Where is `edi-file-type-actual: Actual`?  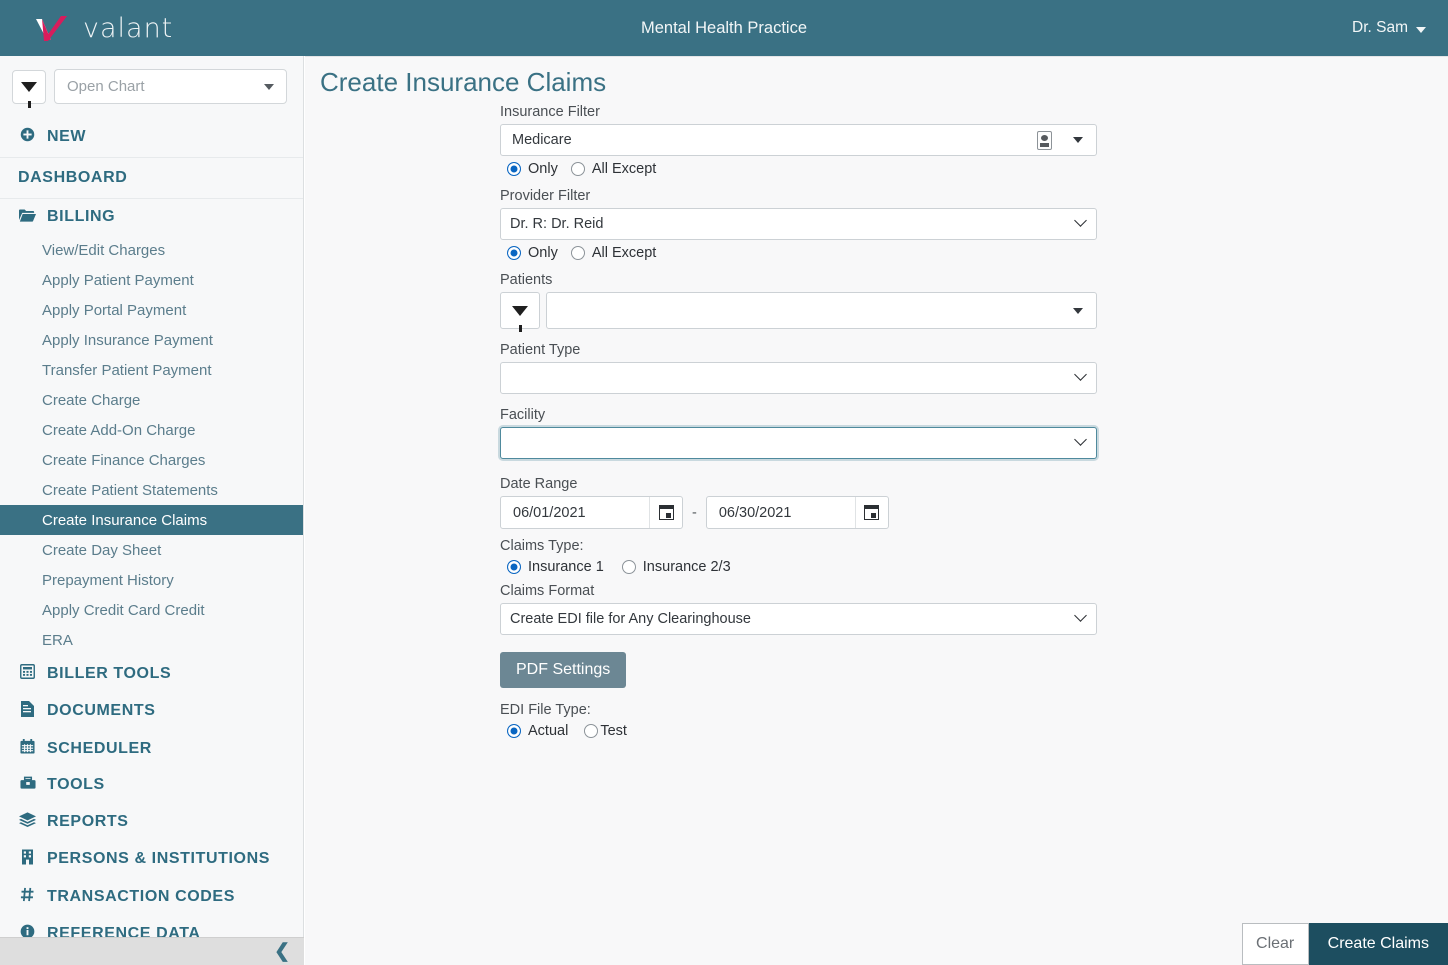 edi-file-type-actual: Actual is located at coordinates (537, 731).